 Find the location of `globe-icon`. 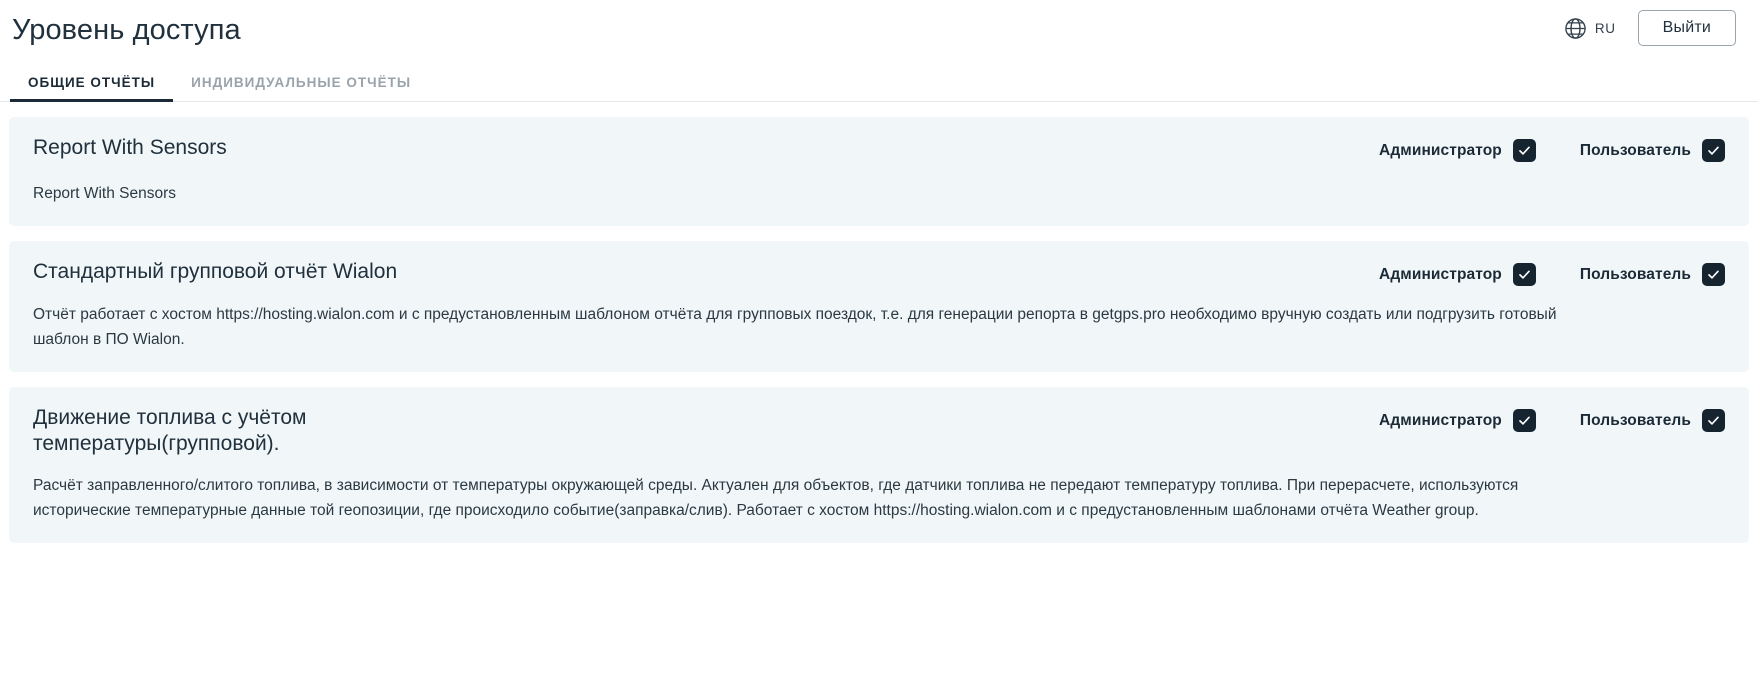

globe-icon is located at coordinates (1575, 28).